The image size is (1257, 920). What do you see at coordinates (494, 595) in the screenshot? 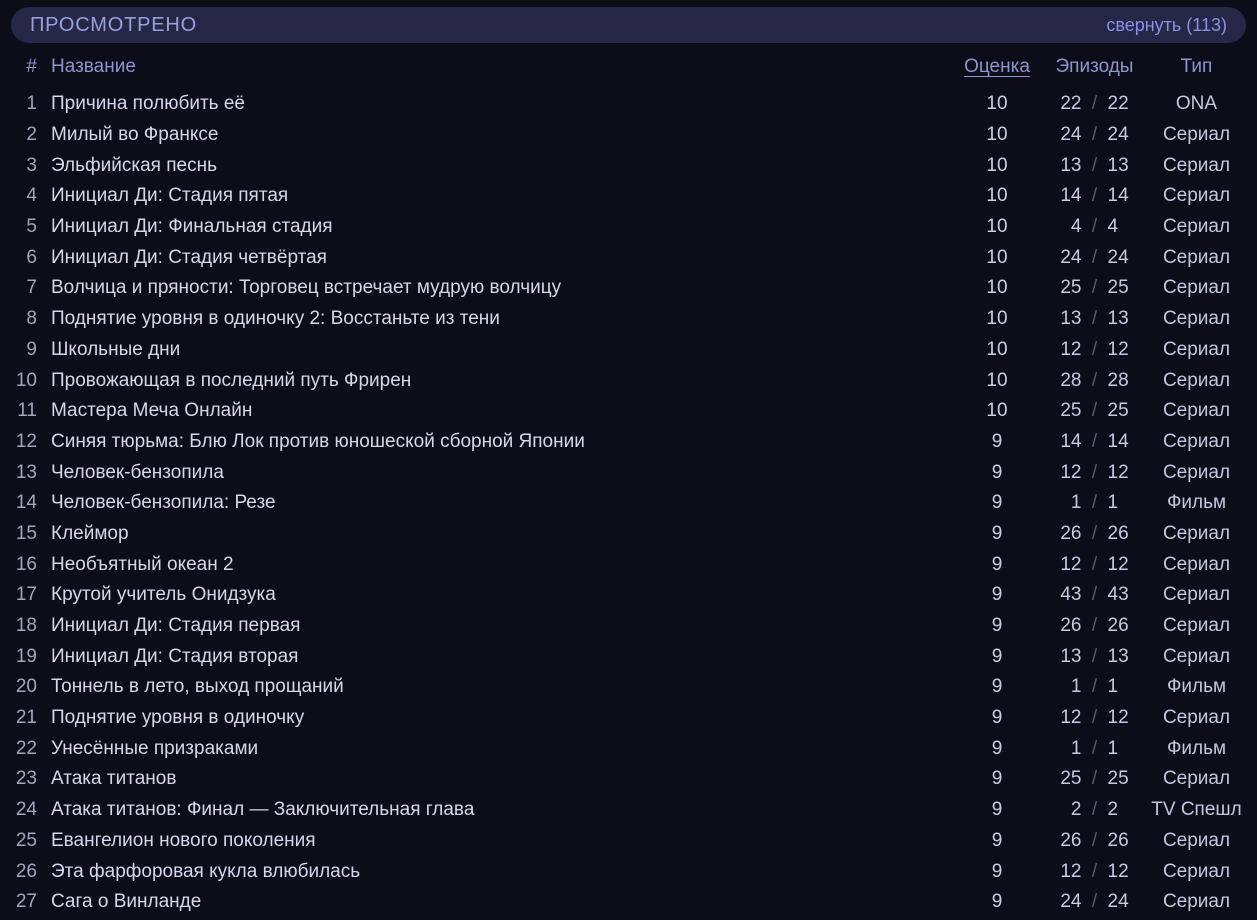
I see `anime-title-link: Крутой учитель Онидзука` at bounding box center [494, 595].